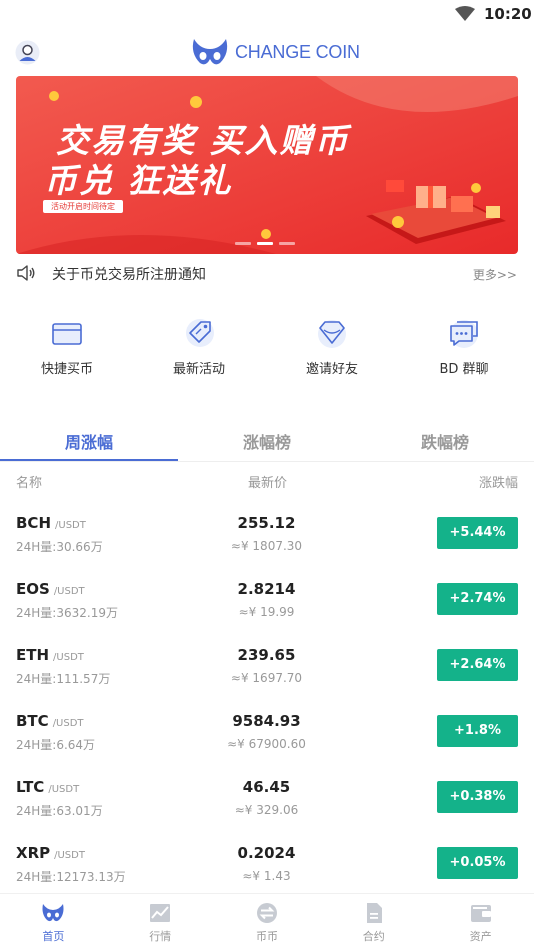 This screenshot has height=949, width=534. Describe the element at coordinates (89, 441) in the screenshot. I see `tab-weekly-gain: 周涨幅` at that location.